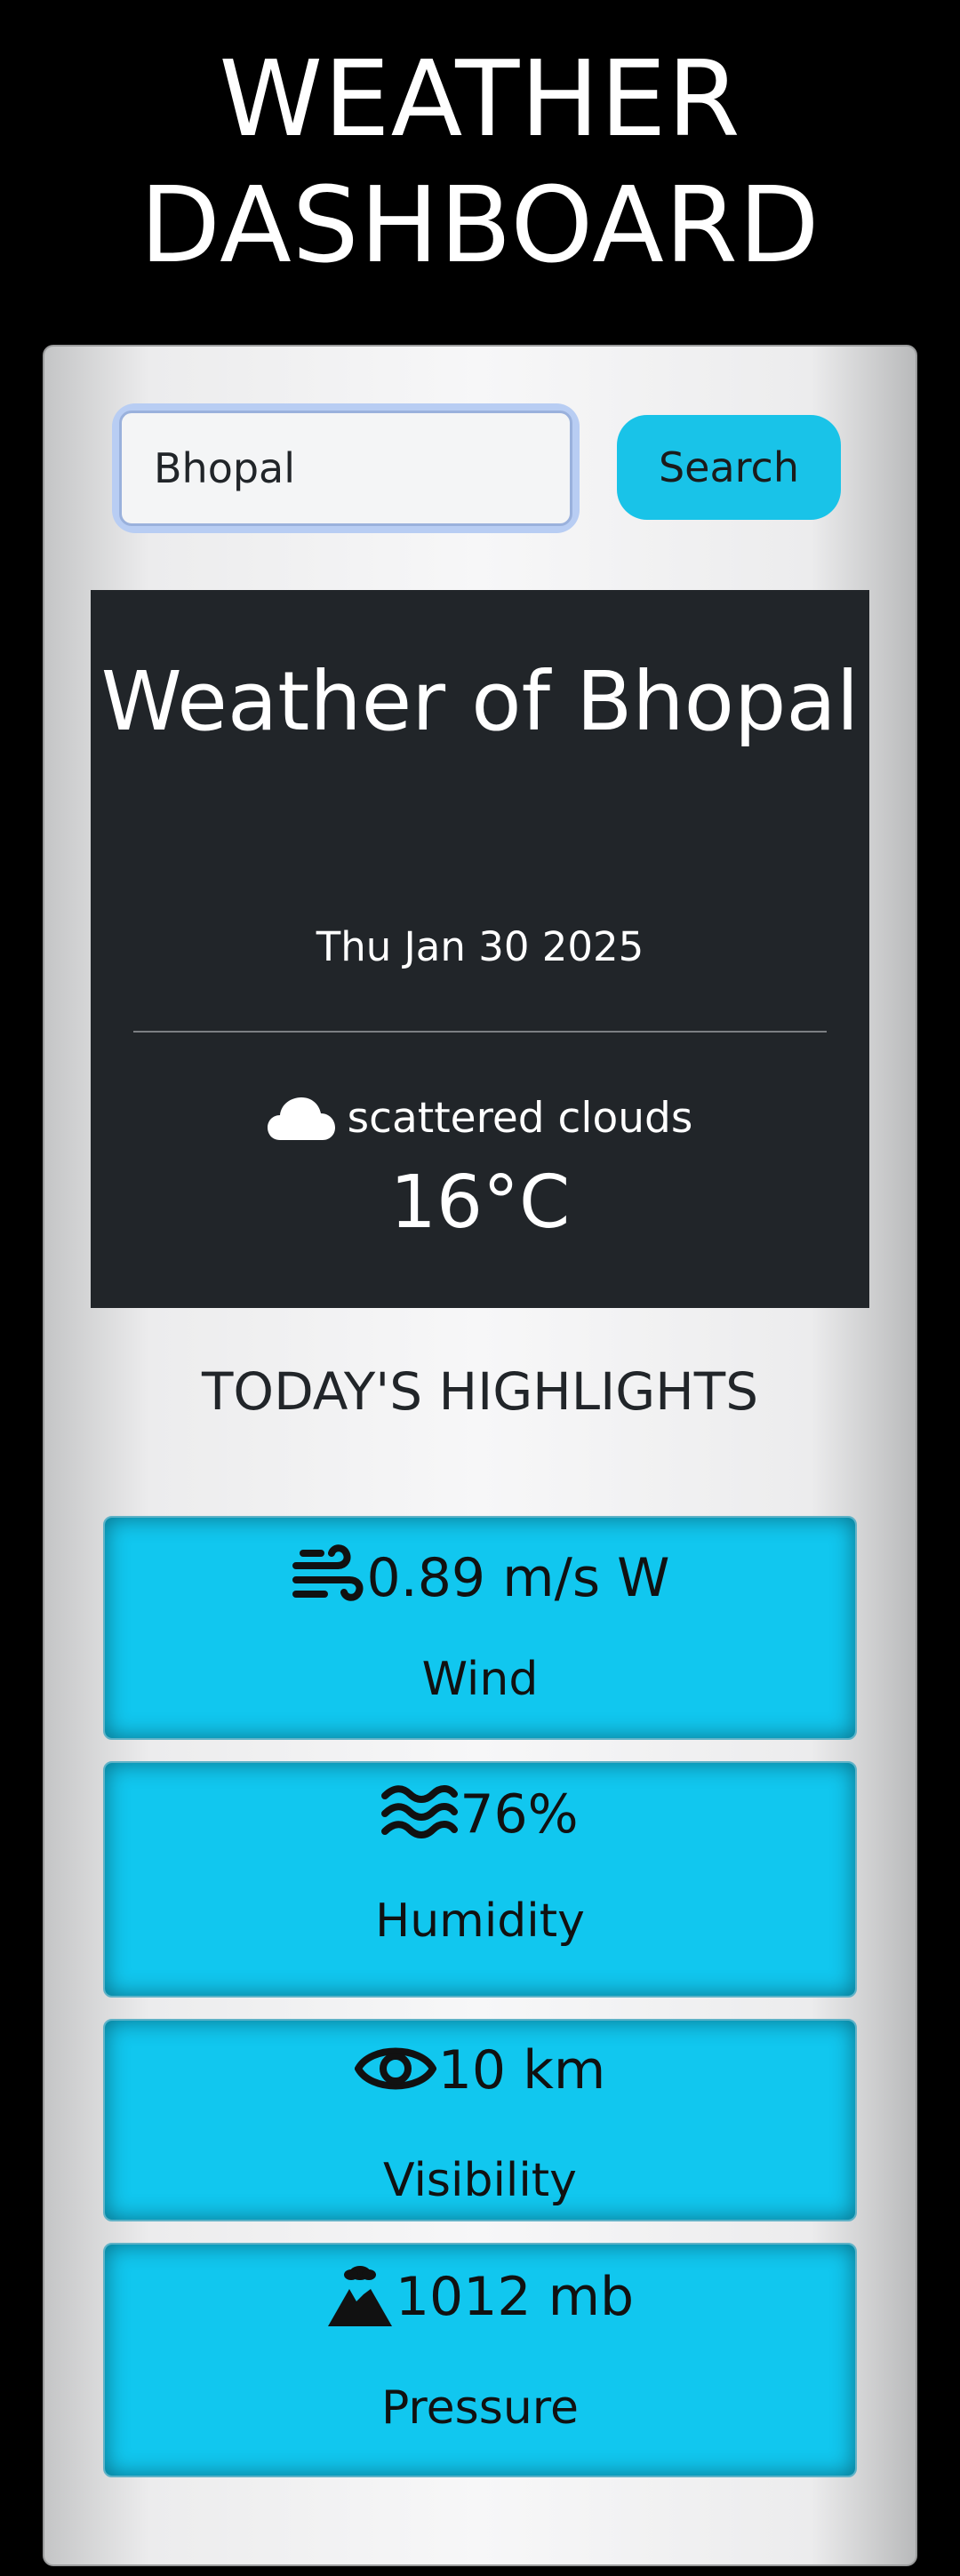 Image resolution: width=960 pixels, height=2576 pixels. I want to click on eye-icon, so click(395, 2070).